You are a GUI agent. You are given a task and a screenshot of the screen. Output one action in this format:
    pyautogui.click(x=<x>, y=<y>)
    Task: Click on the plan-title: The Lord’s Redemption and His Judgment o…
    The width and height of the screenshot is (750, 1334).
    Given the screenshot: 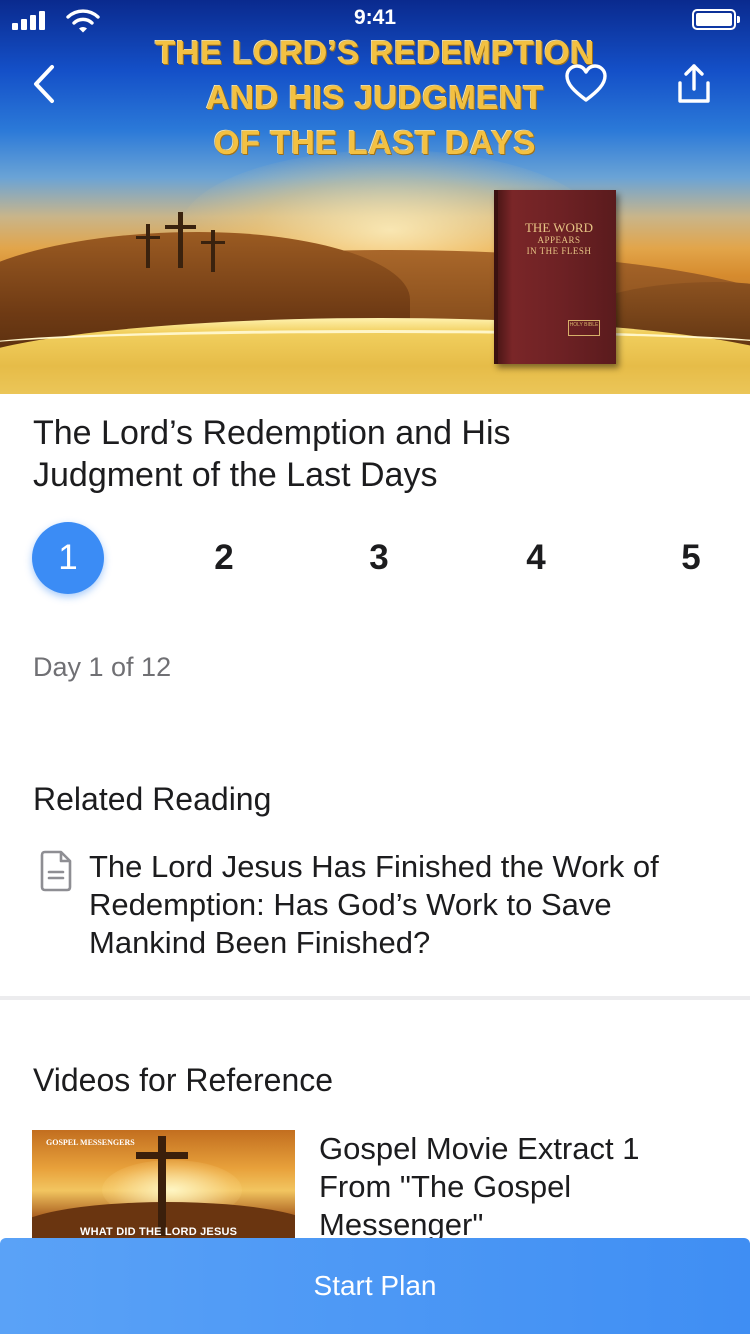 What is the action you would take?
    pyautogui.click(x=272, y=454)
    